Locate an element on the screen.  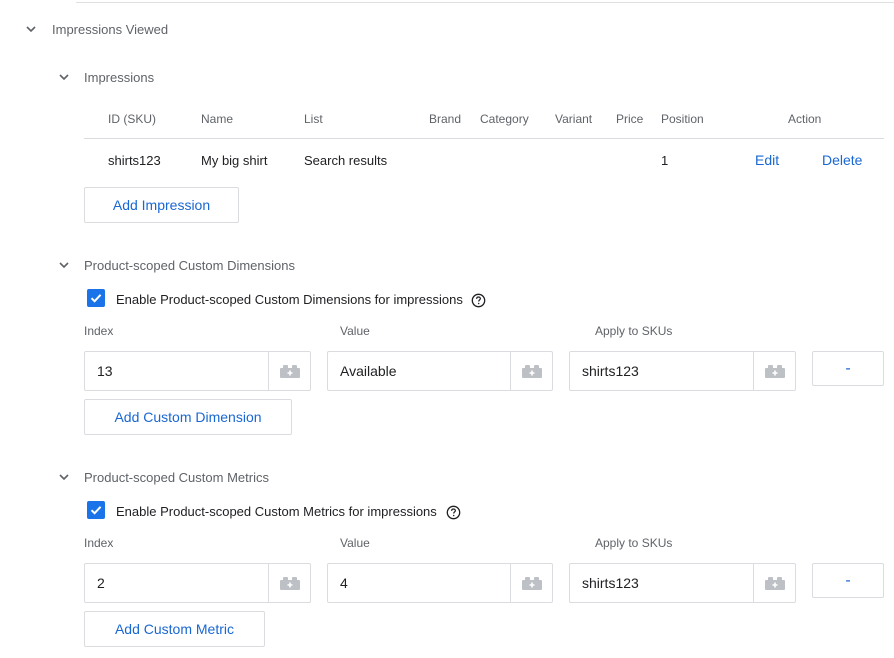
column-header-variant: Variant is located at coordinates (574, 119).